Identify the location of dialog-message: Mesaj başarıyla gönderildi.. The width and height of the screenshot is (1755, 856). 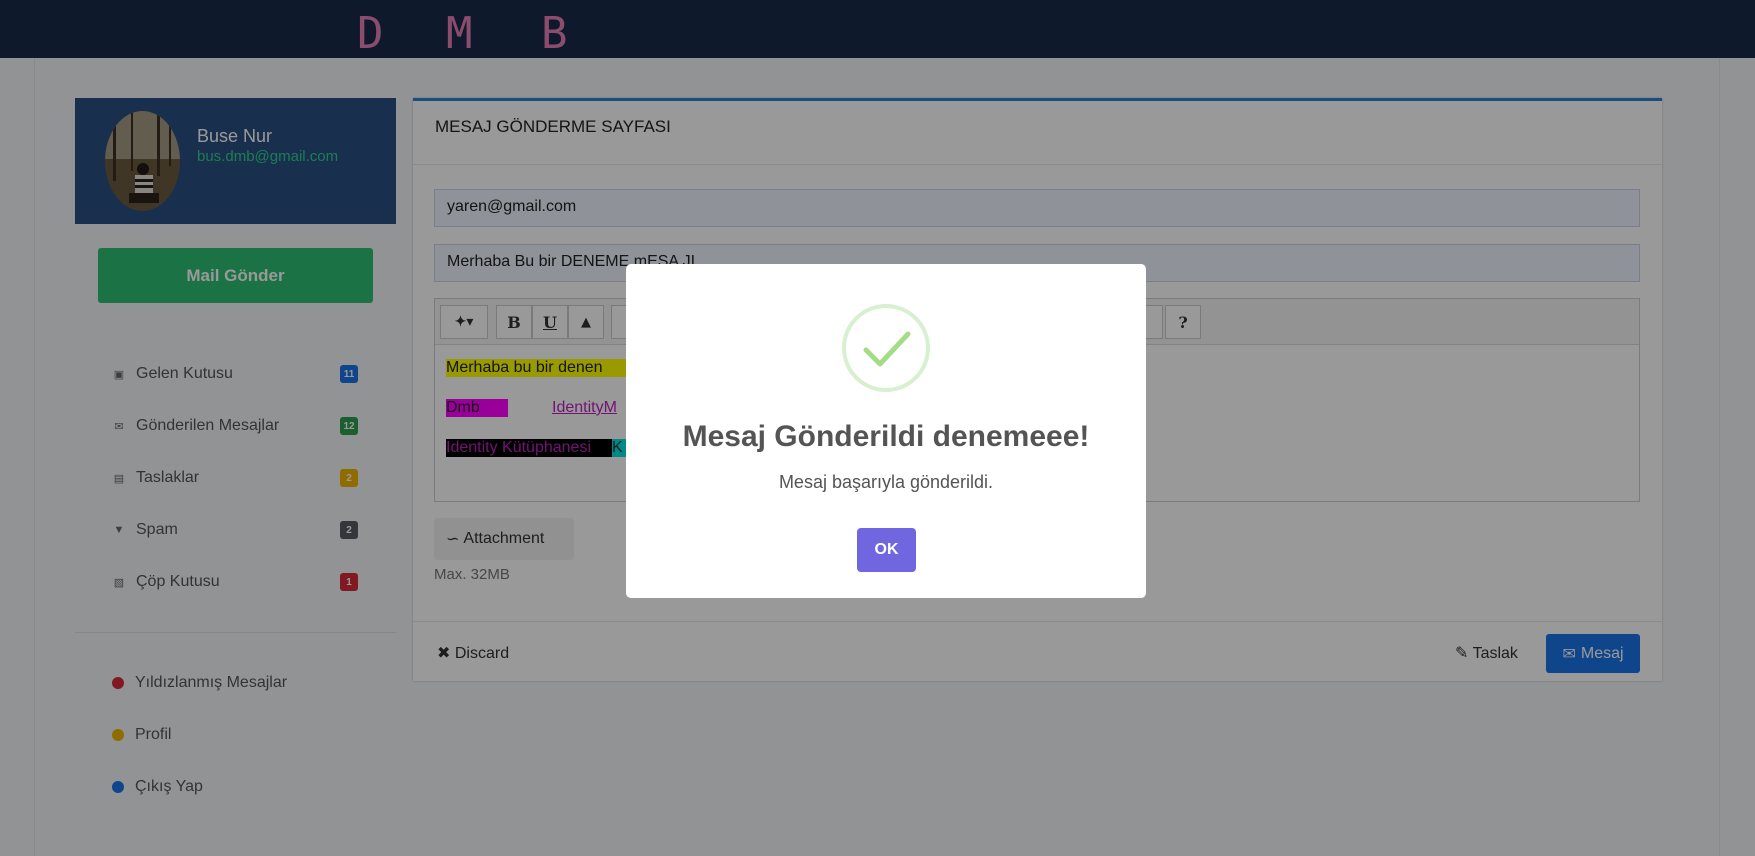
(886, 482).